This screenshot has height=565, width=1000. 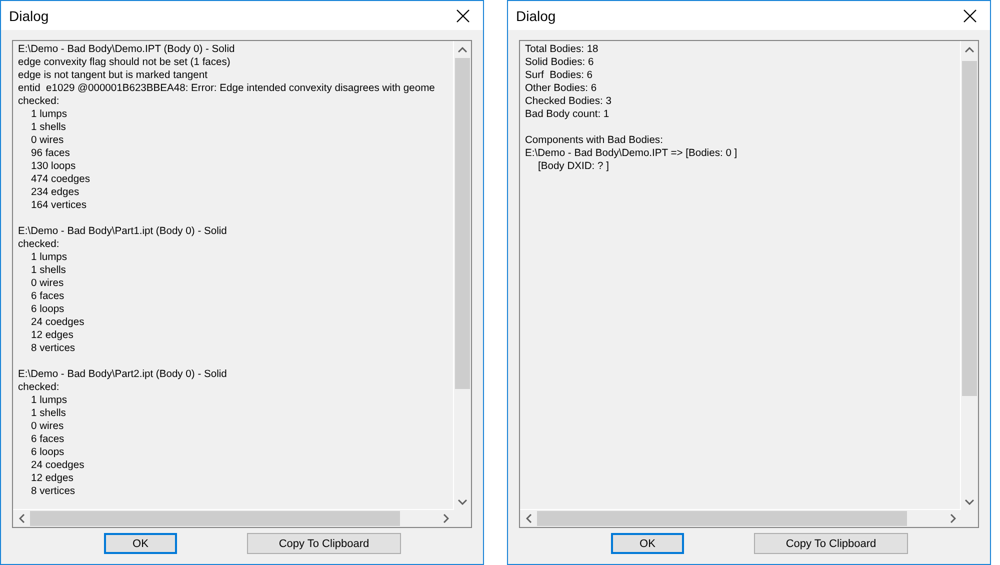 I want to click on output-line: edge is not tangent but is marked tangent, so click(x=113, y=75).